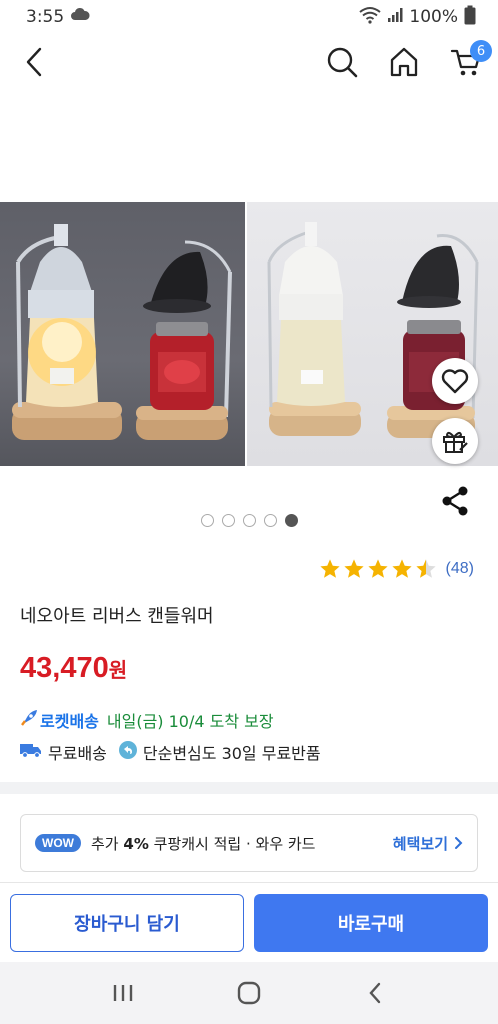  I want to click on home-icon, so click(404, 62).